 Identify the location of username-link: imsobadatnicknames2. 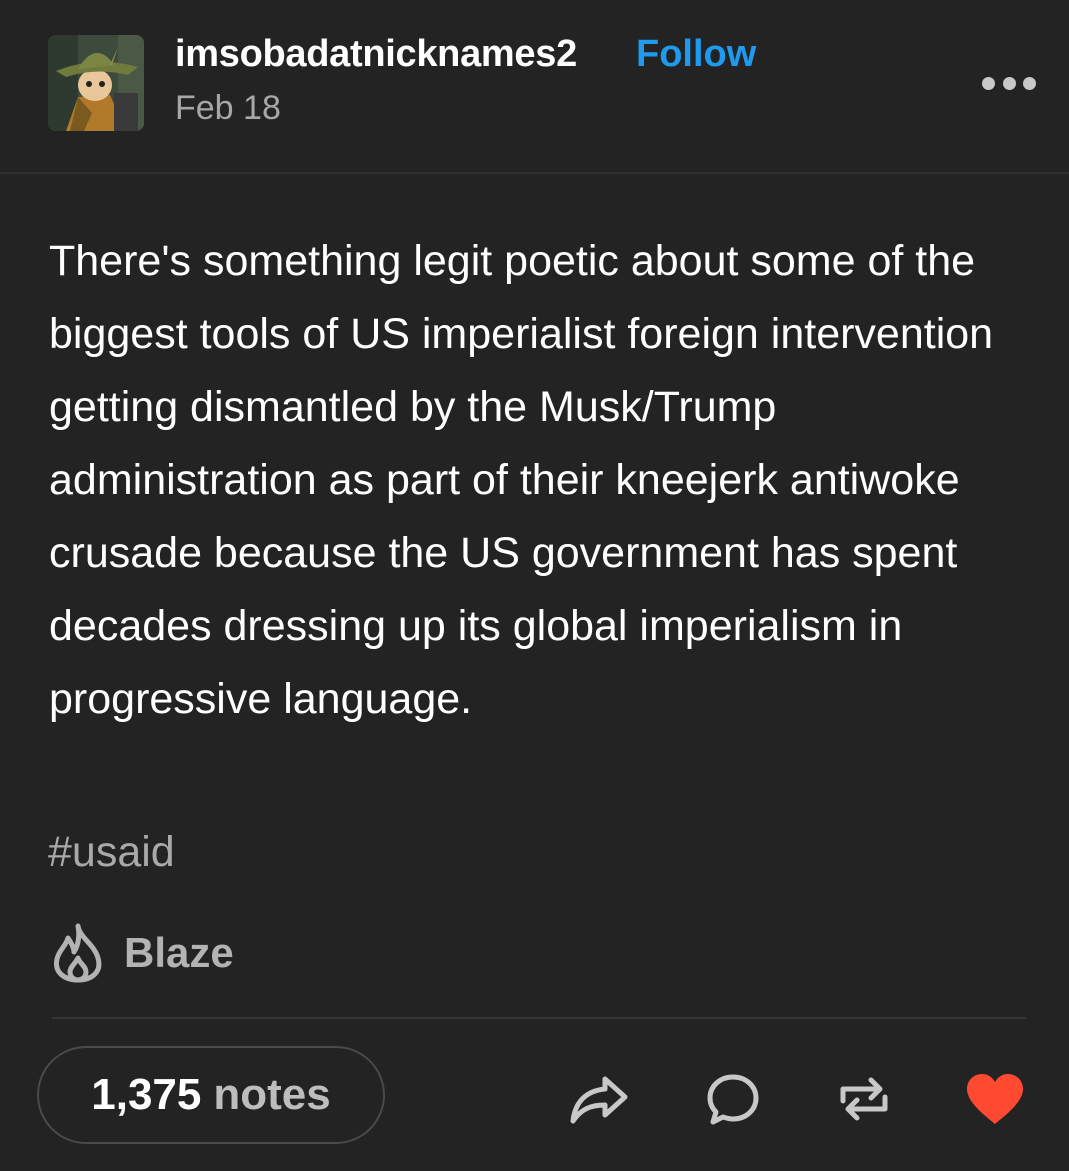
(376, 54).